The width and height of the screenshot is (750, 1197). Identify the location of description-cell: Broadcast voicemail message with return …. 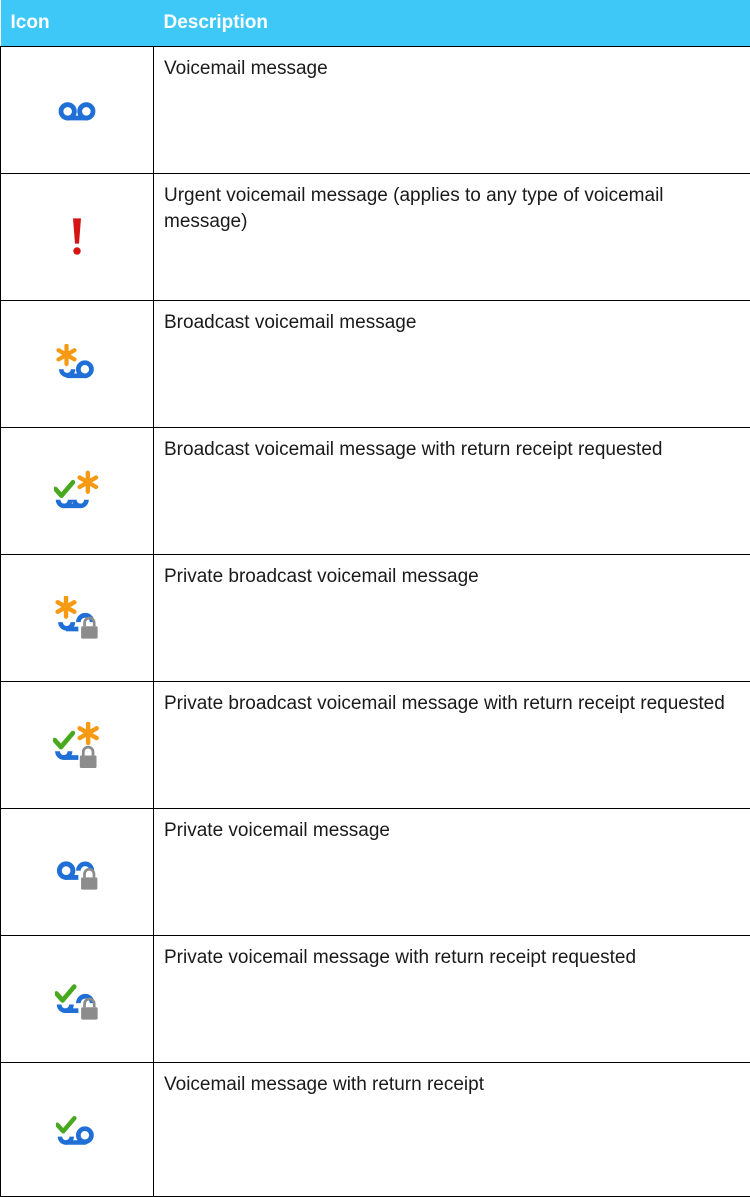
(452, 491).